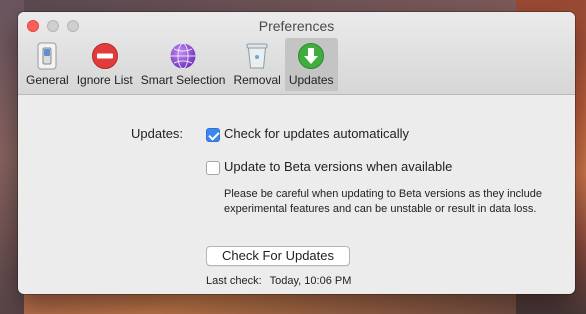 The width and height of the screenshot is (586, 314). Describe the element at coordinates (213, 168) in the screenshot. I see `beta-checkbox` at that location.